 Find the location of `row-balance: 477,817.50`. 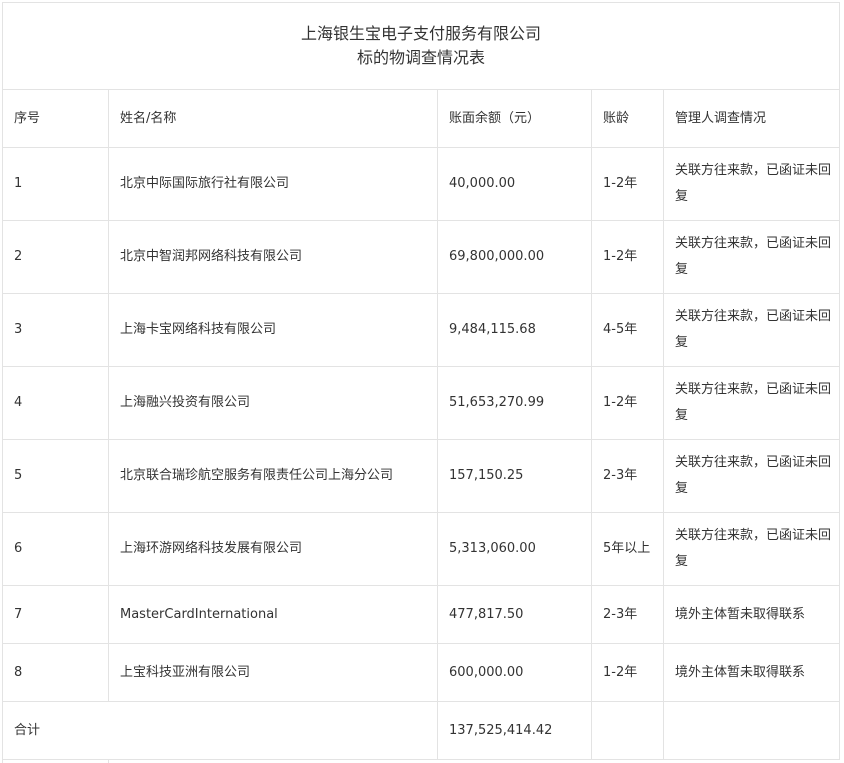

row-balance: 477,817.50 is located at coordinates (514, 614).